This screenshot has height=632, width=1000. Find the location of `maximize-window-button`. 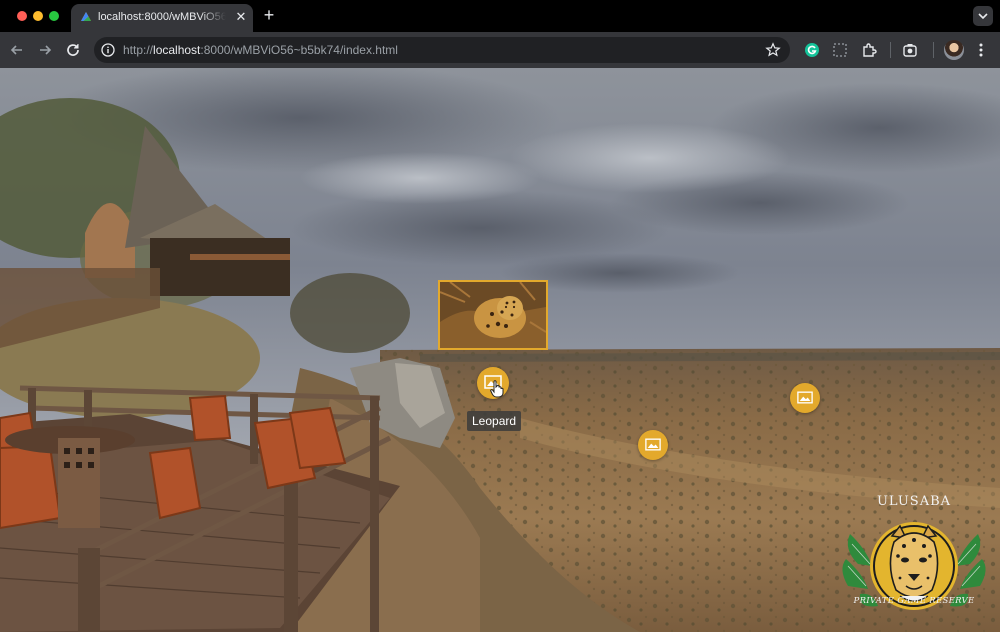

maximize-window-button is located at coordinates (54, 16).